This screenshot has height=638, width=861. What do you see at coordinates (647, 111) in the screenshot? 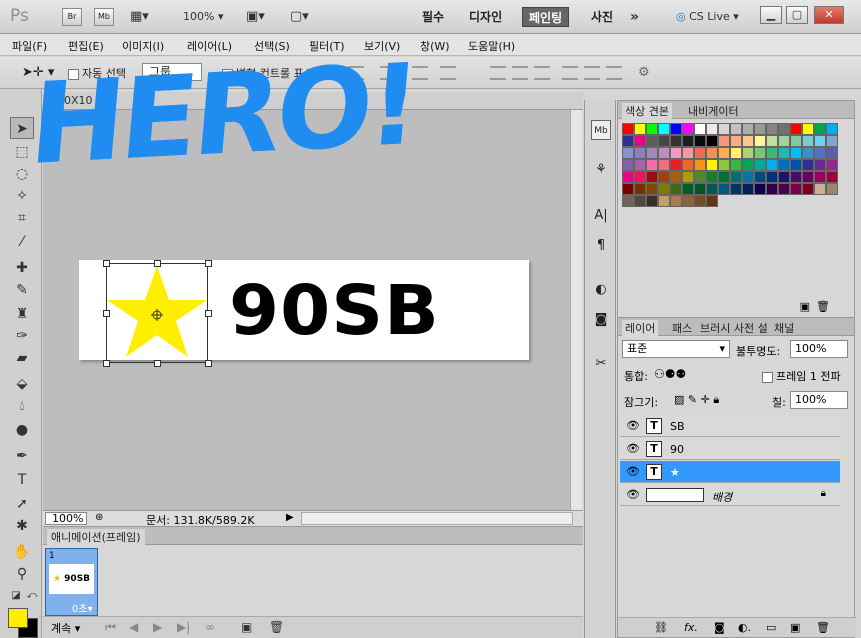
I see `tab-swatches: 색상 견본` at bounding box center [647, 111].